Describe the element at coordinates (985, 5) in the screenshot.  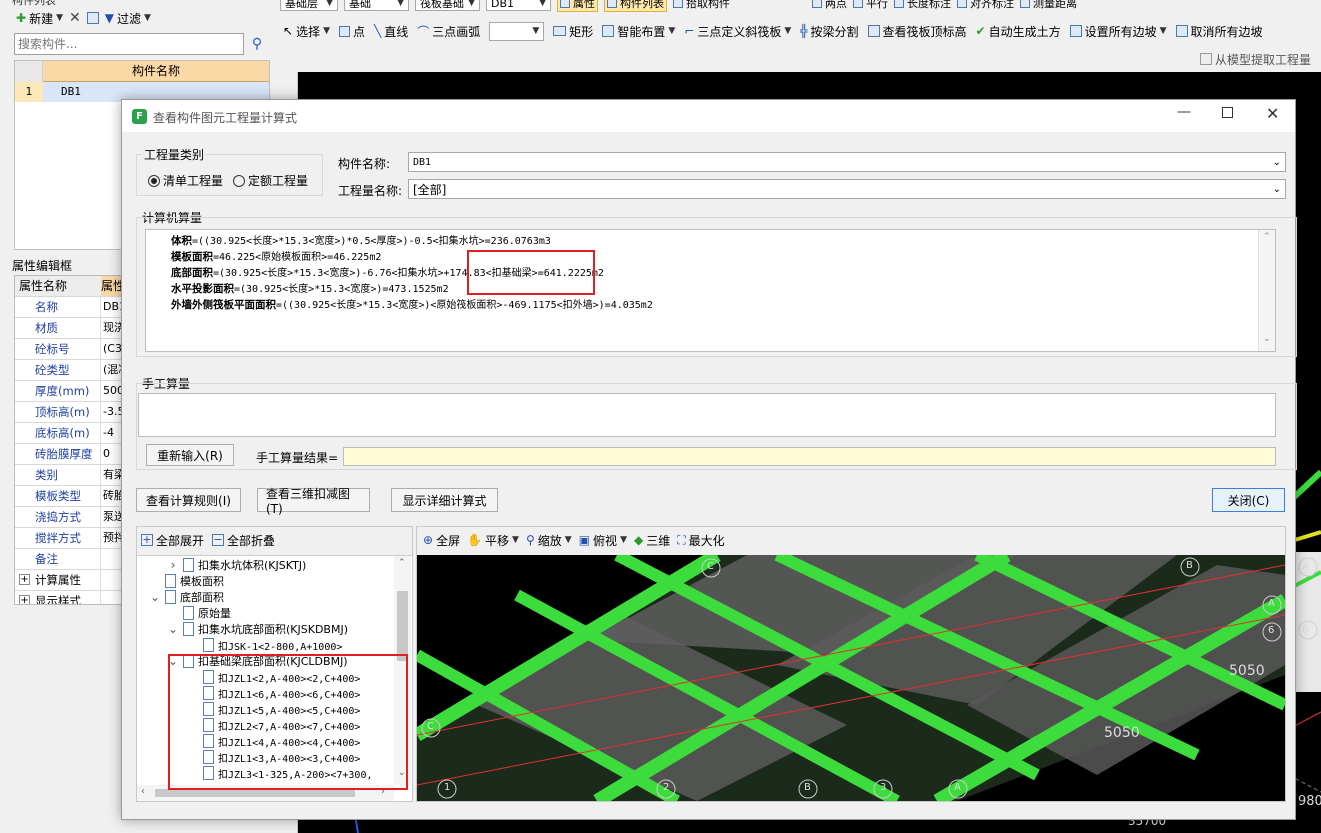
I see `align-dim-button: 对齐标注` at that location.